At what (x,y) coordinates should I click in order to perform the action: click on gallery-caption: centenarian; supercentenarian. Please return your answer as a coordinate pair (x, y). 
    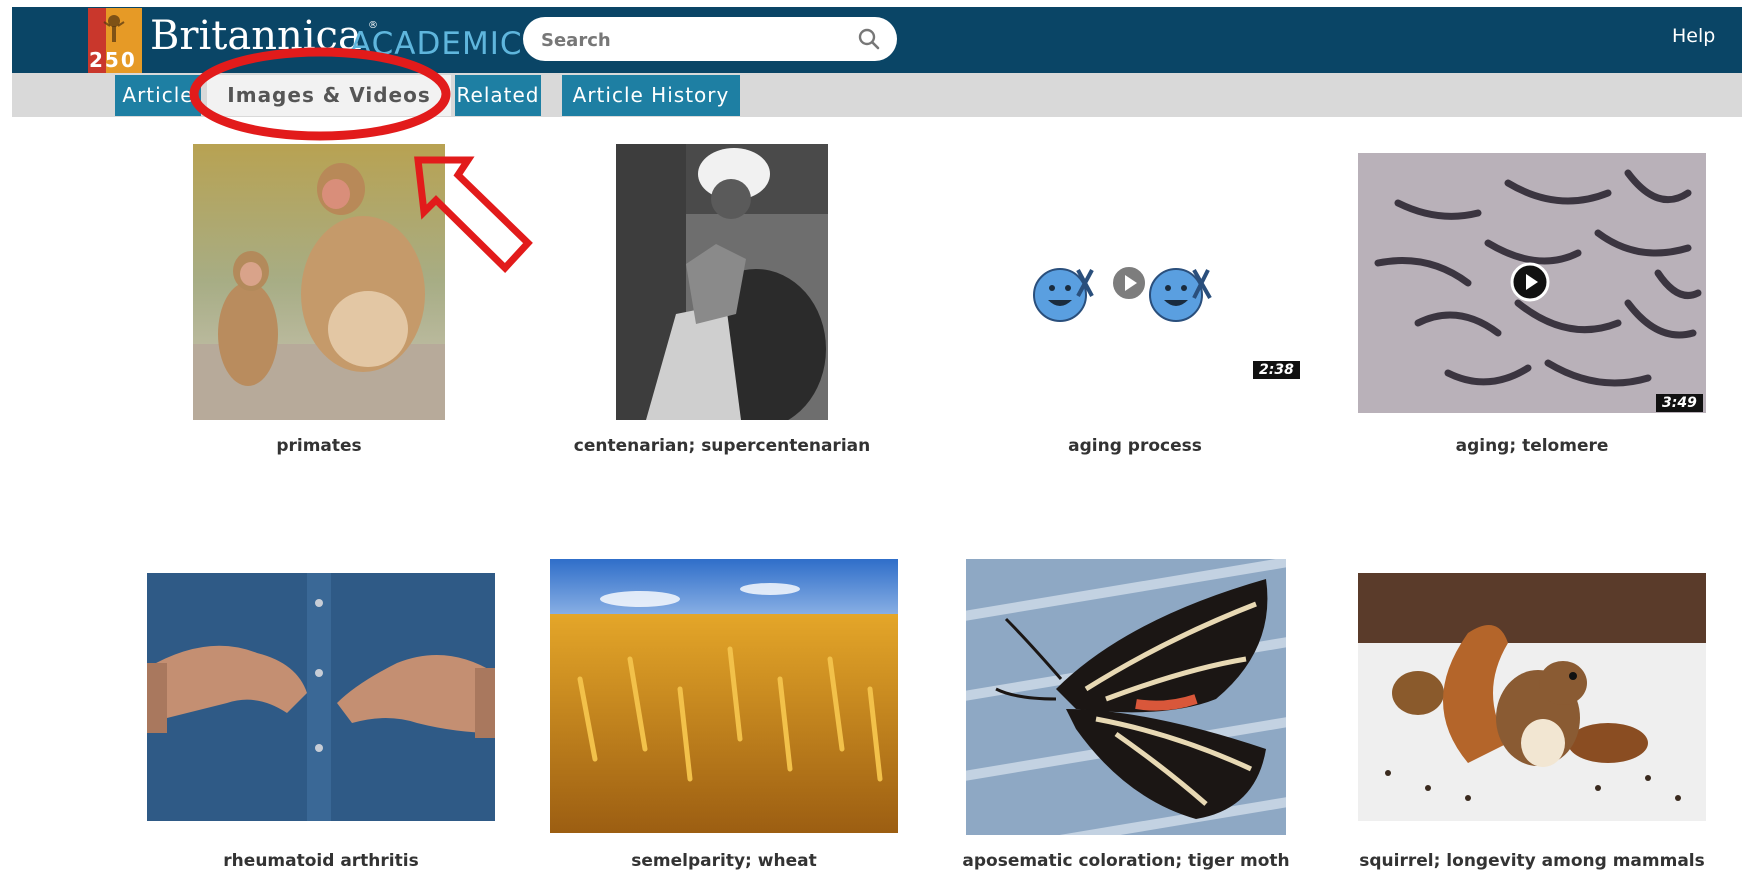
    Looking at the image, I should click on (722, 446).